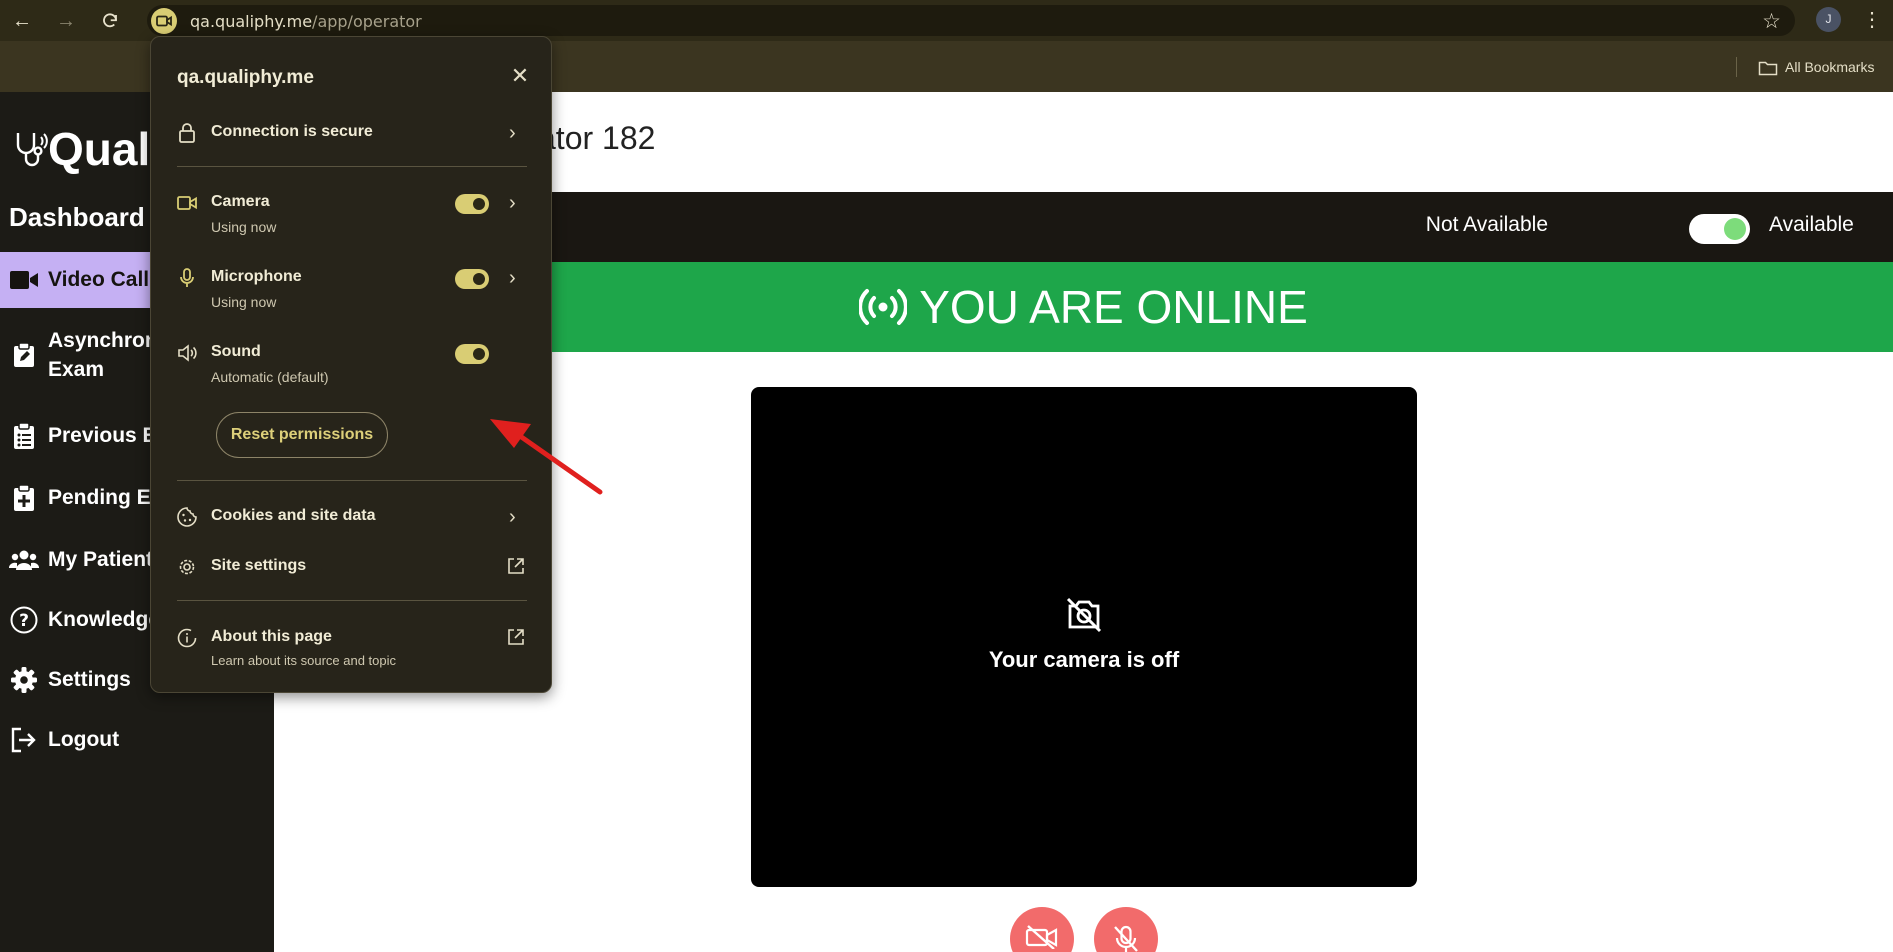 The image size is (1893, 952). I want to click on bookmarks-separator, so click(1736, 67).